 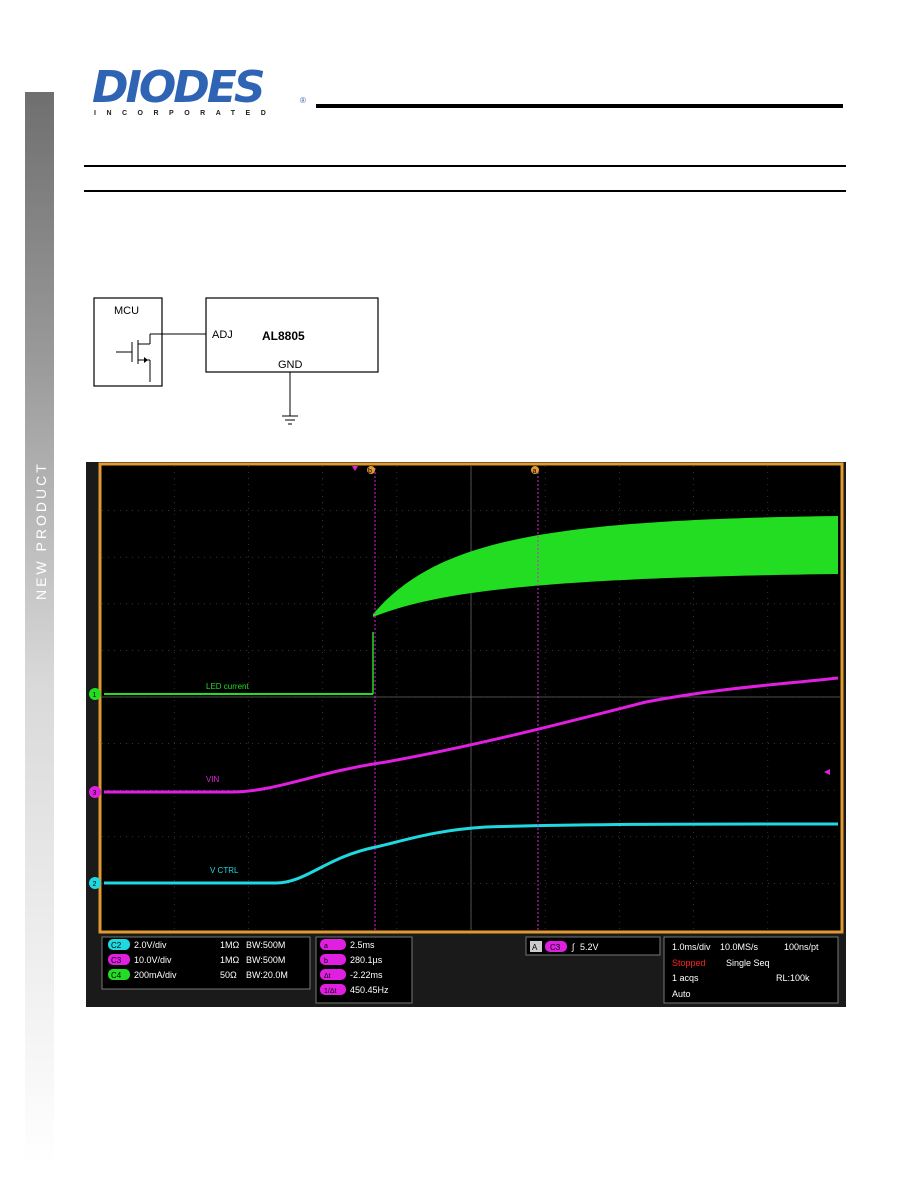 What do you see at coordinates (290, 365) in the screenshot?
I see `gnd-pin-label: GND` at bounding box center [290, 365].